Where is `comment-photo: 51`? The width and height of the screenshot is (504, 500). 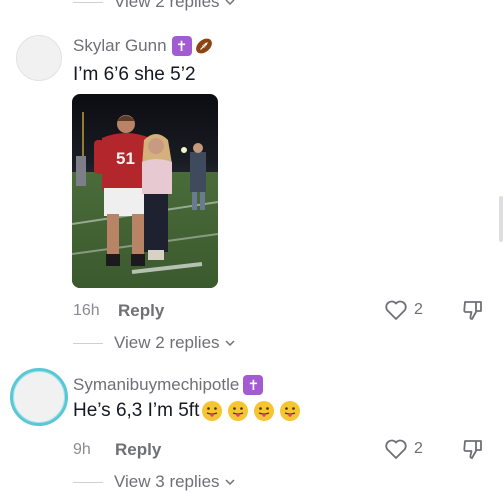
comment-photo: 51 is located at coordinates (145, 191).